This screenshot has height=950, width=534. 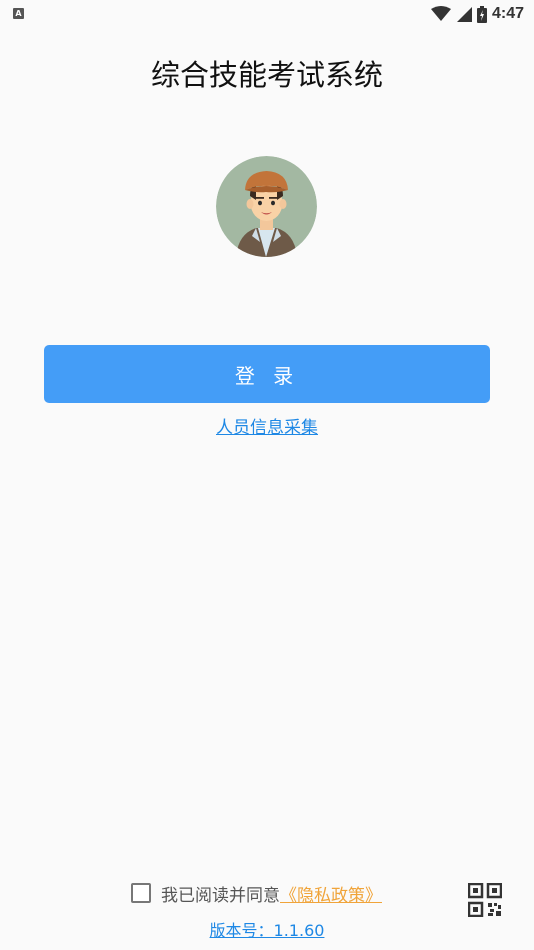 I want to click on user-avatar-icon, so click(x=266, y=206).